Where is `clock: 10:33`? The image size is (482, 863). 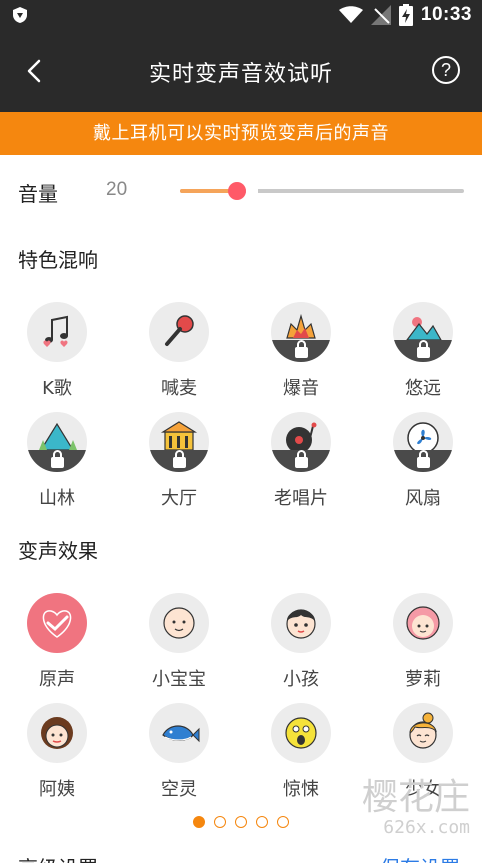 clock: 10:33 is located at coordinates (446, 14).